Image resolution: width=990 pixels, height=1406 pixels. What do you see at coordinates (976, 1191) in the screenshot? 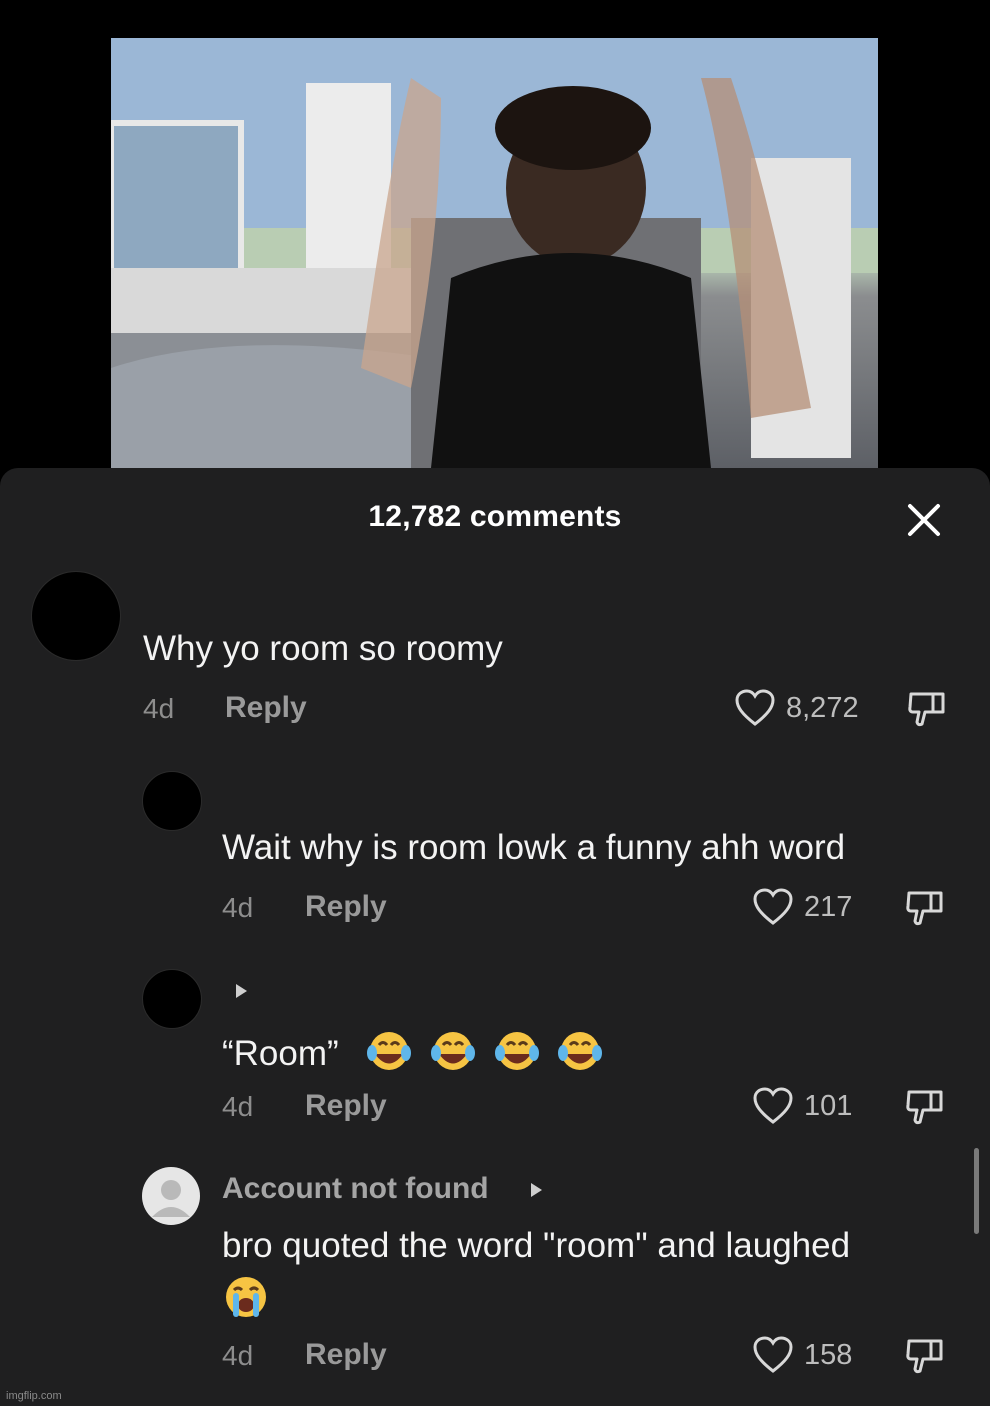
I see `scrollbar` at bounding box center [976, 1191].